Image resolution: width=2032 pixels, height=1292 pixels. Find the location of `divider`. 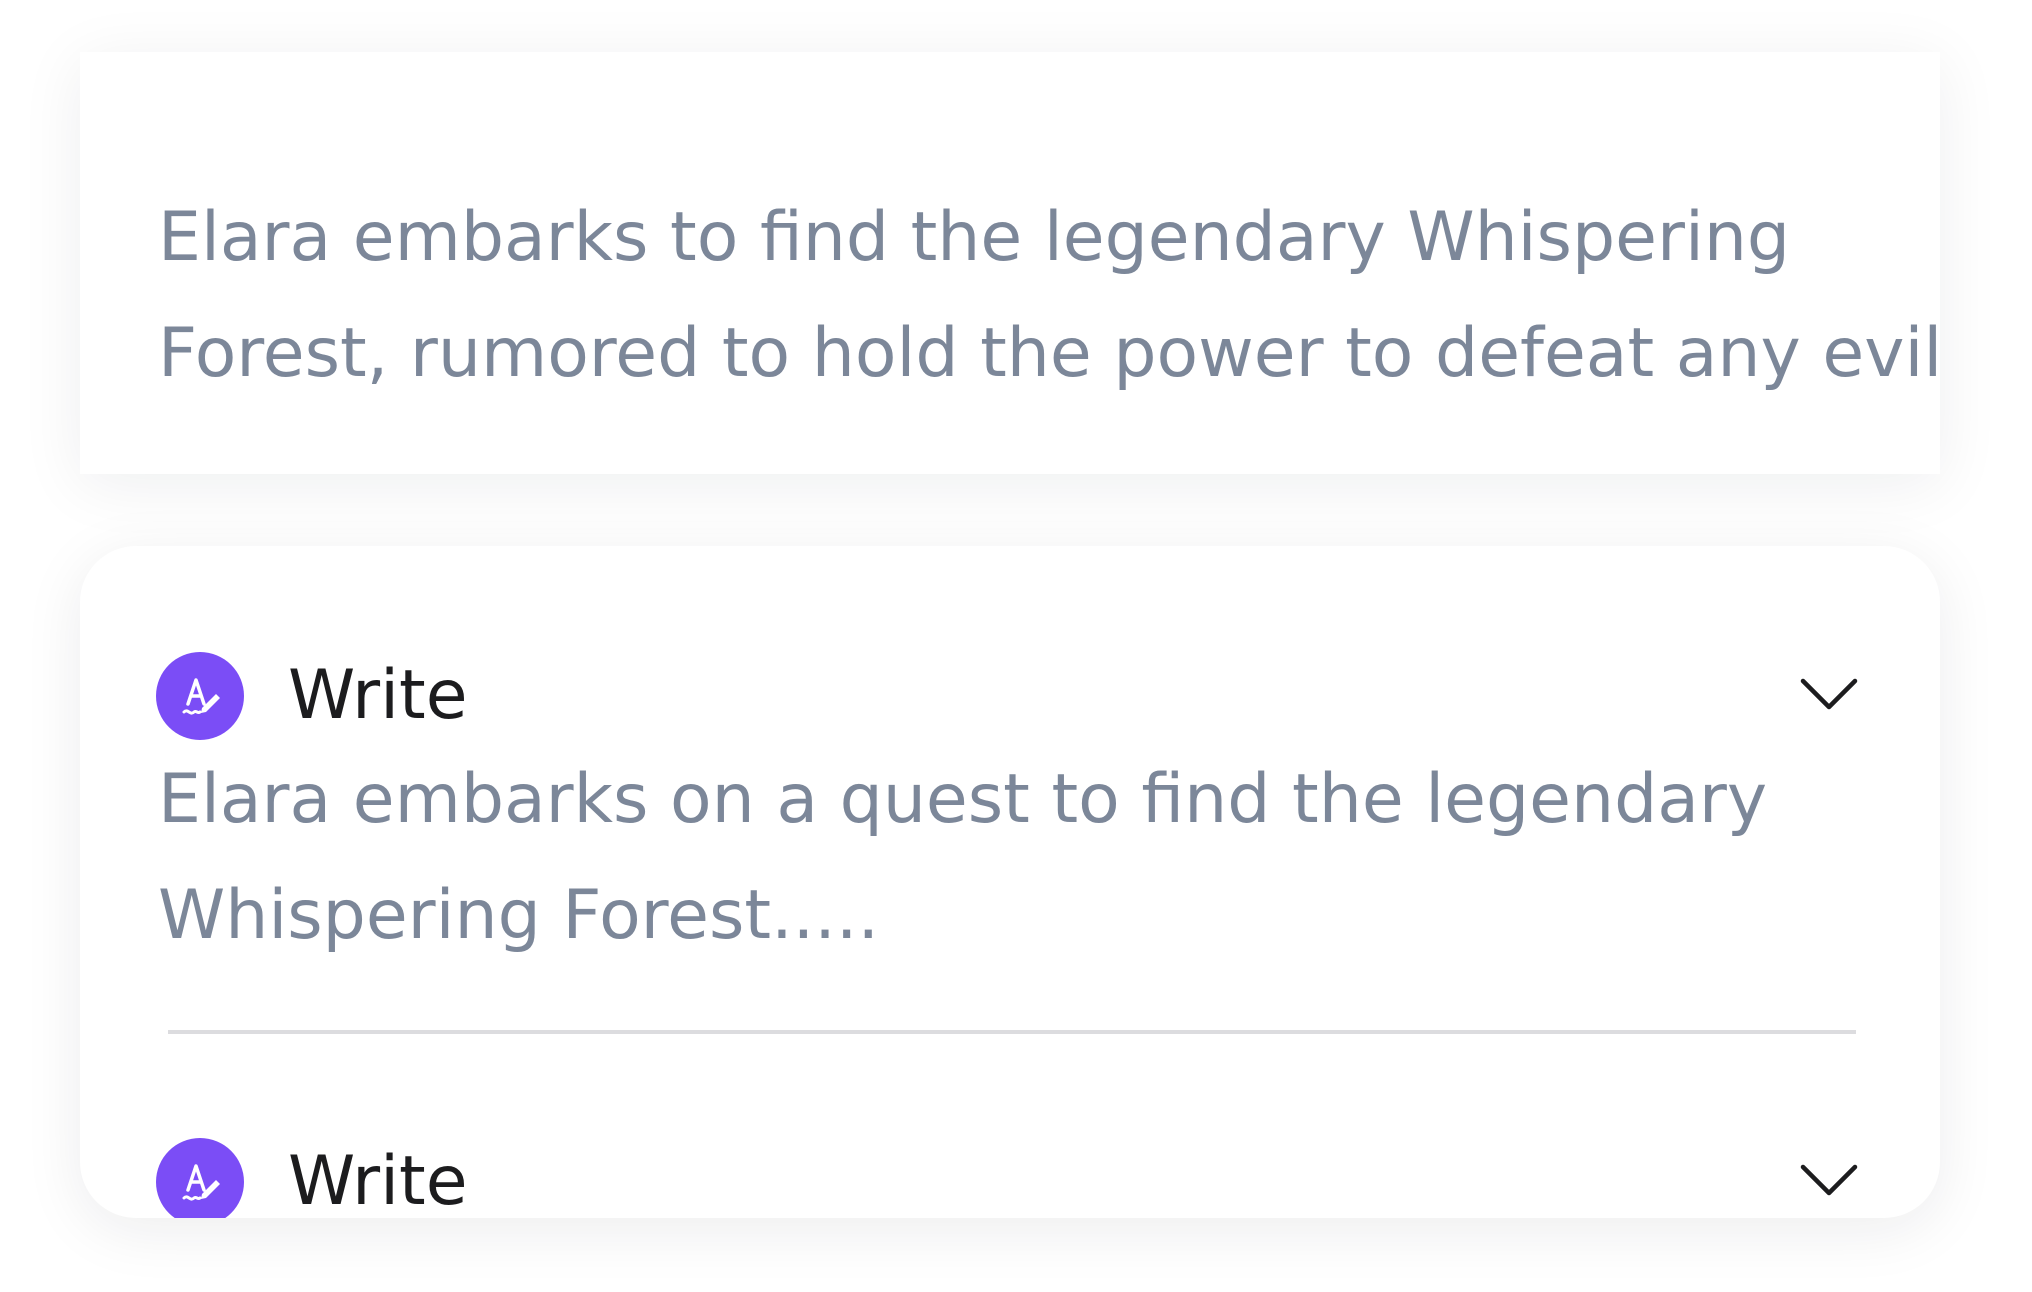

divider is located at coordinates (1012, 1032).